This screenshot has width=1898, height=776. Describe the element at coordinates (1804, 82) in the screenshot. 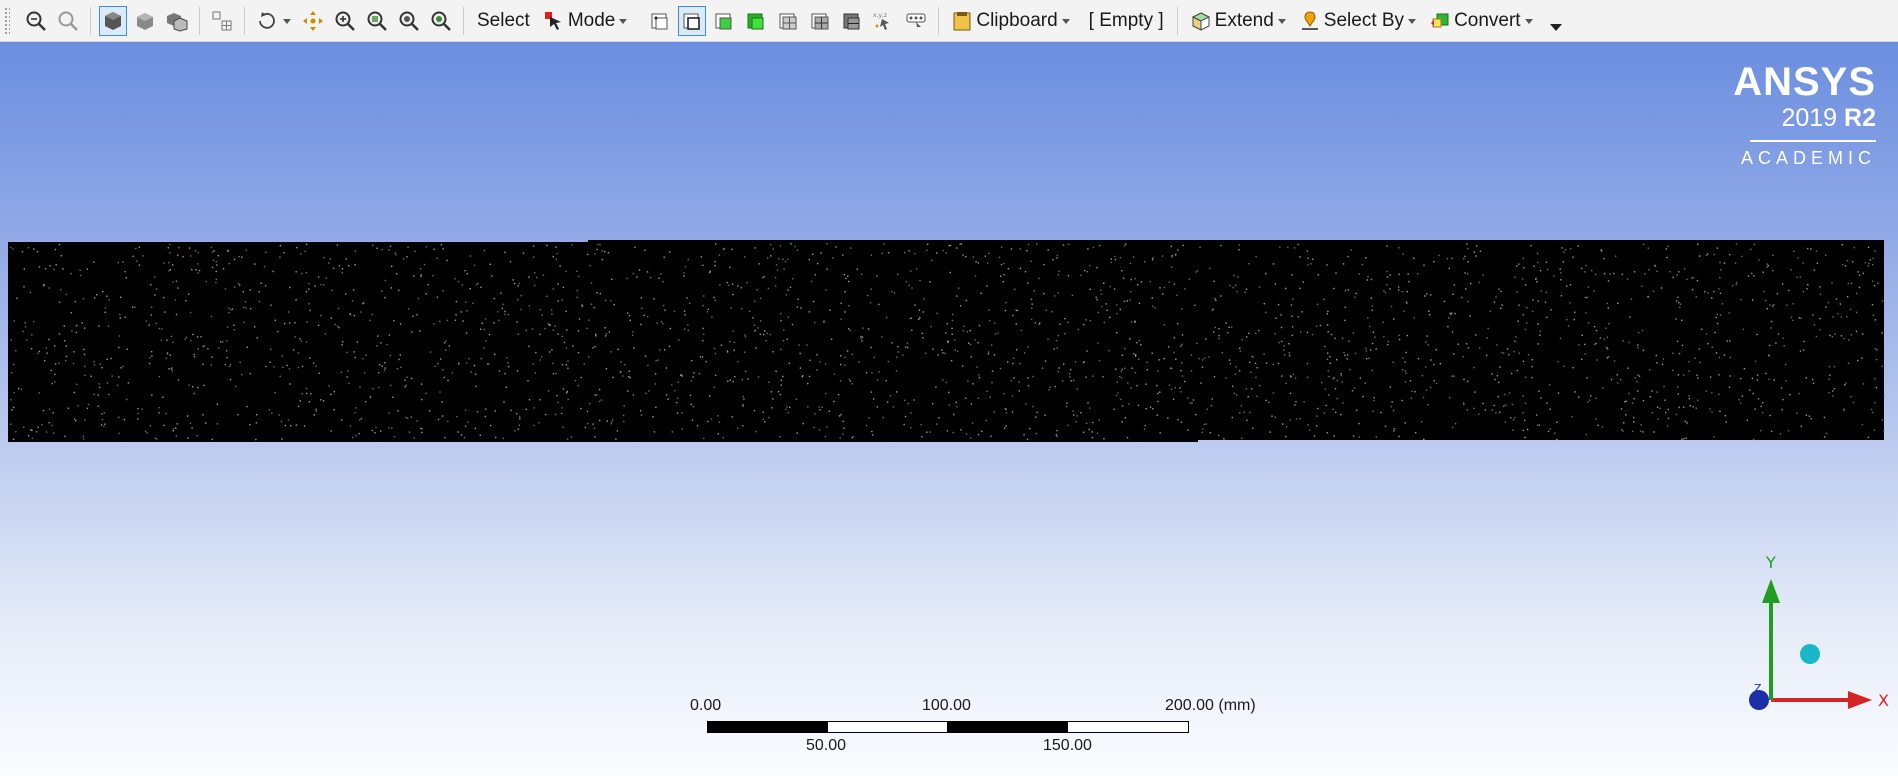

I see `logo-brand: ANSYS` at that location.